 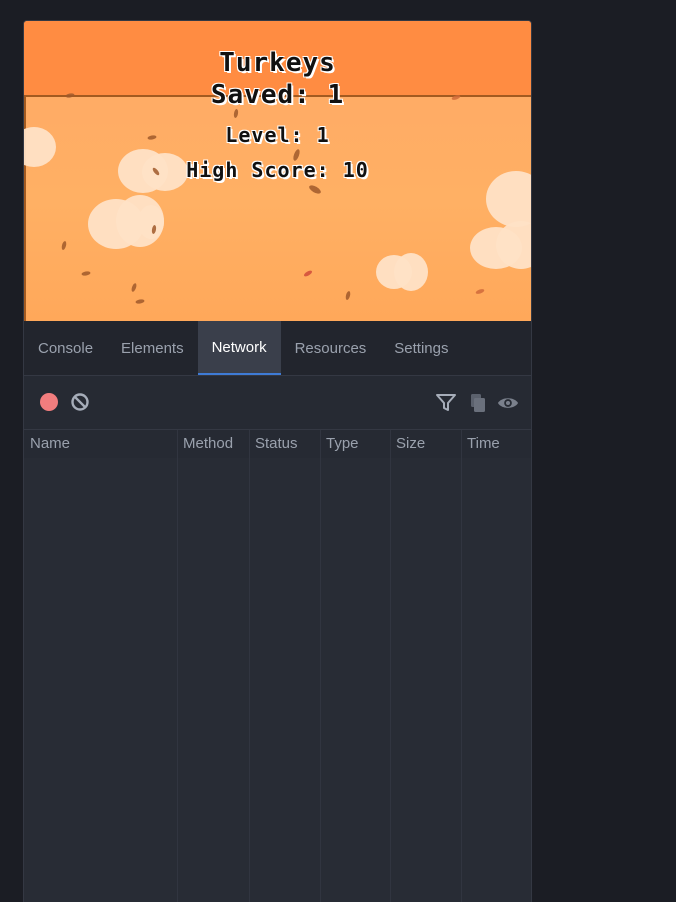 I want to click on network-table-header: Name Method Status Type Size Time, so click(x=277, y=444).